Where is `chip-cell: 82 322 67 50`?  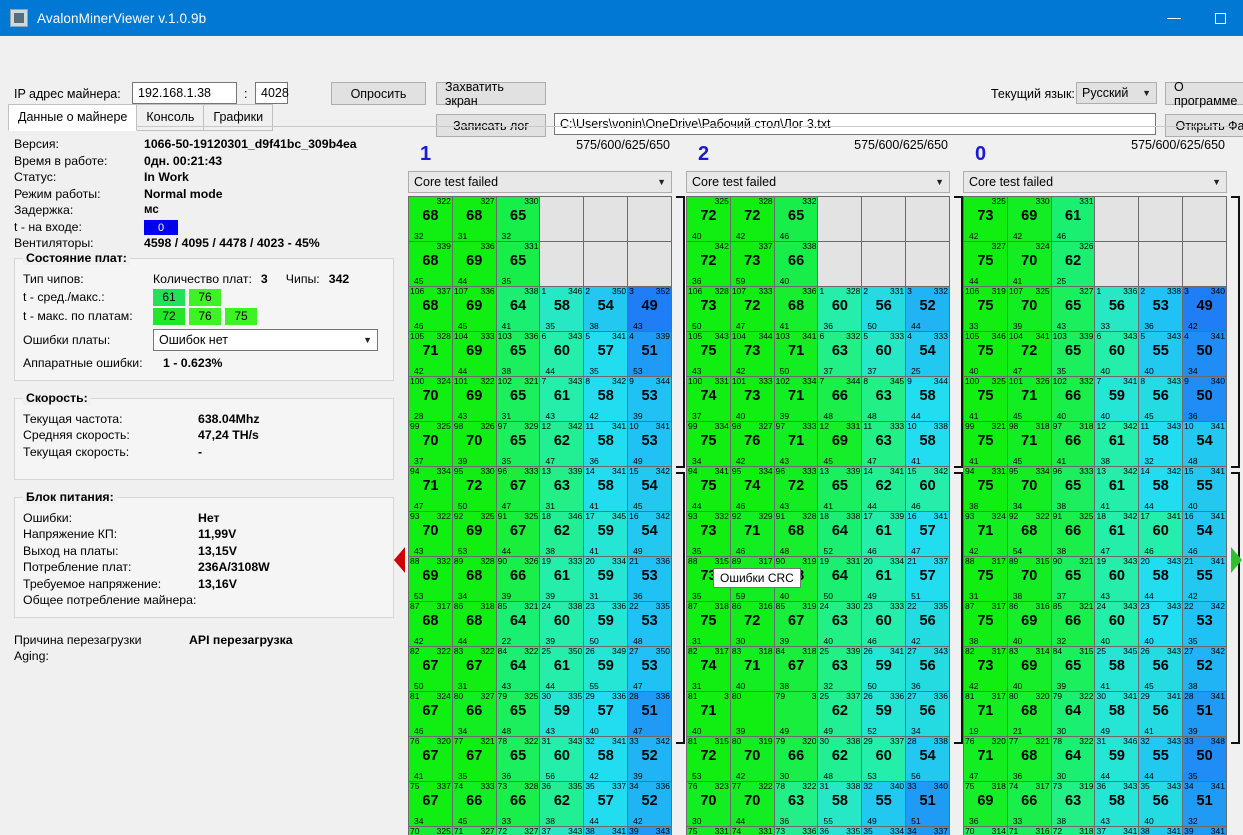
chip-cell: 82 322 67 50 is located at coordinates (431, 669).